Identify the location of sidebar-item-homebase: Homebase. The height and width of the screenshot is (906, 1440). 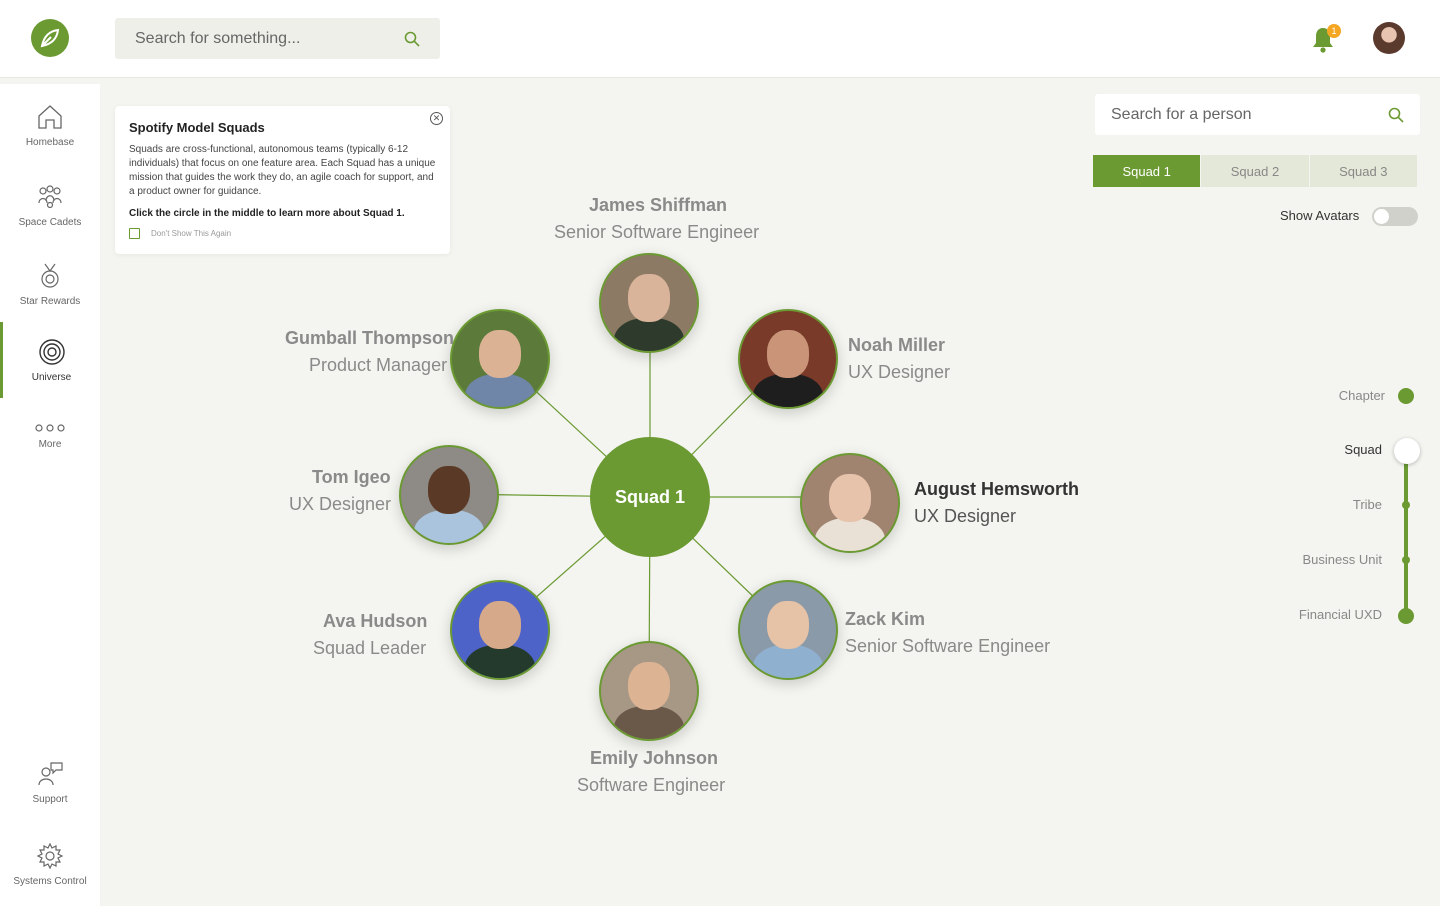
(50, 125).